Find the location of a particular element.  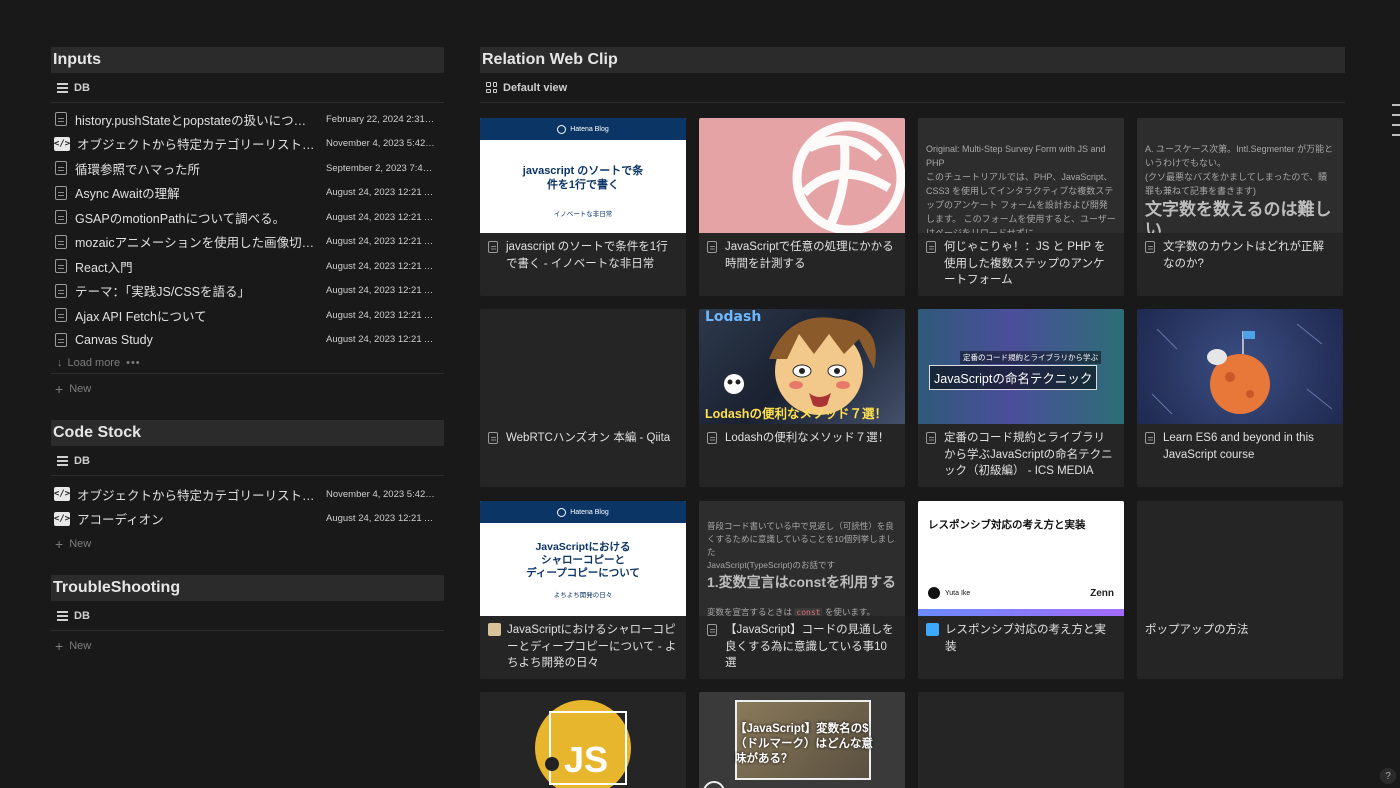

gallery-card: ポップアップの方法 is located at coordinates (1240, 590).